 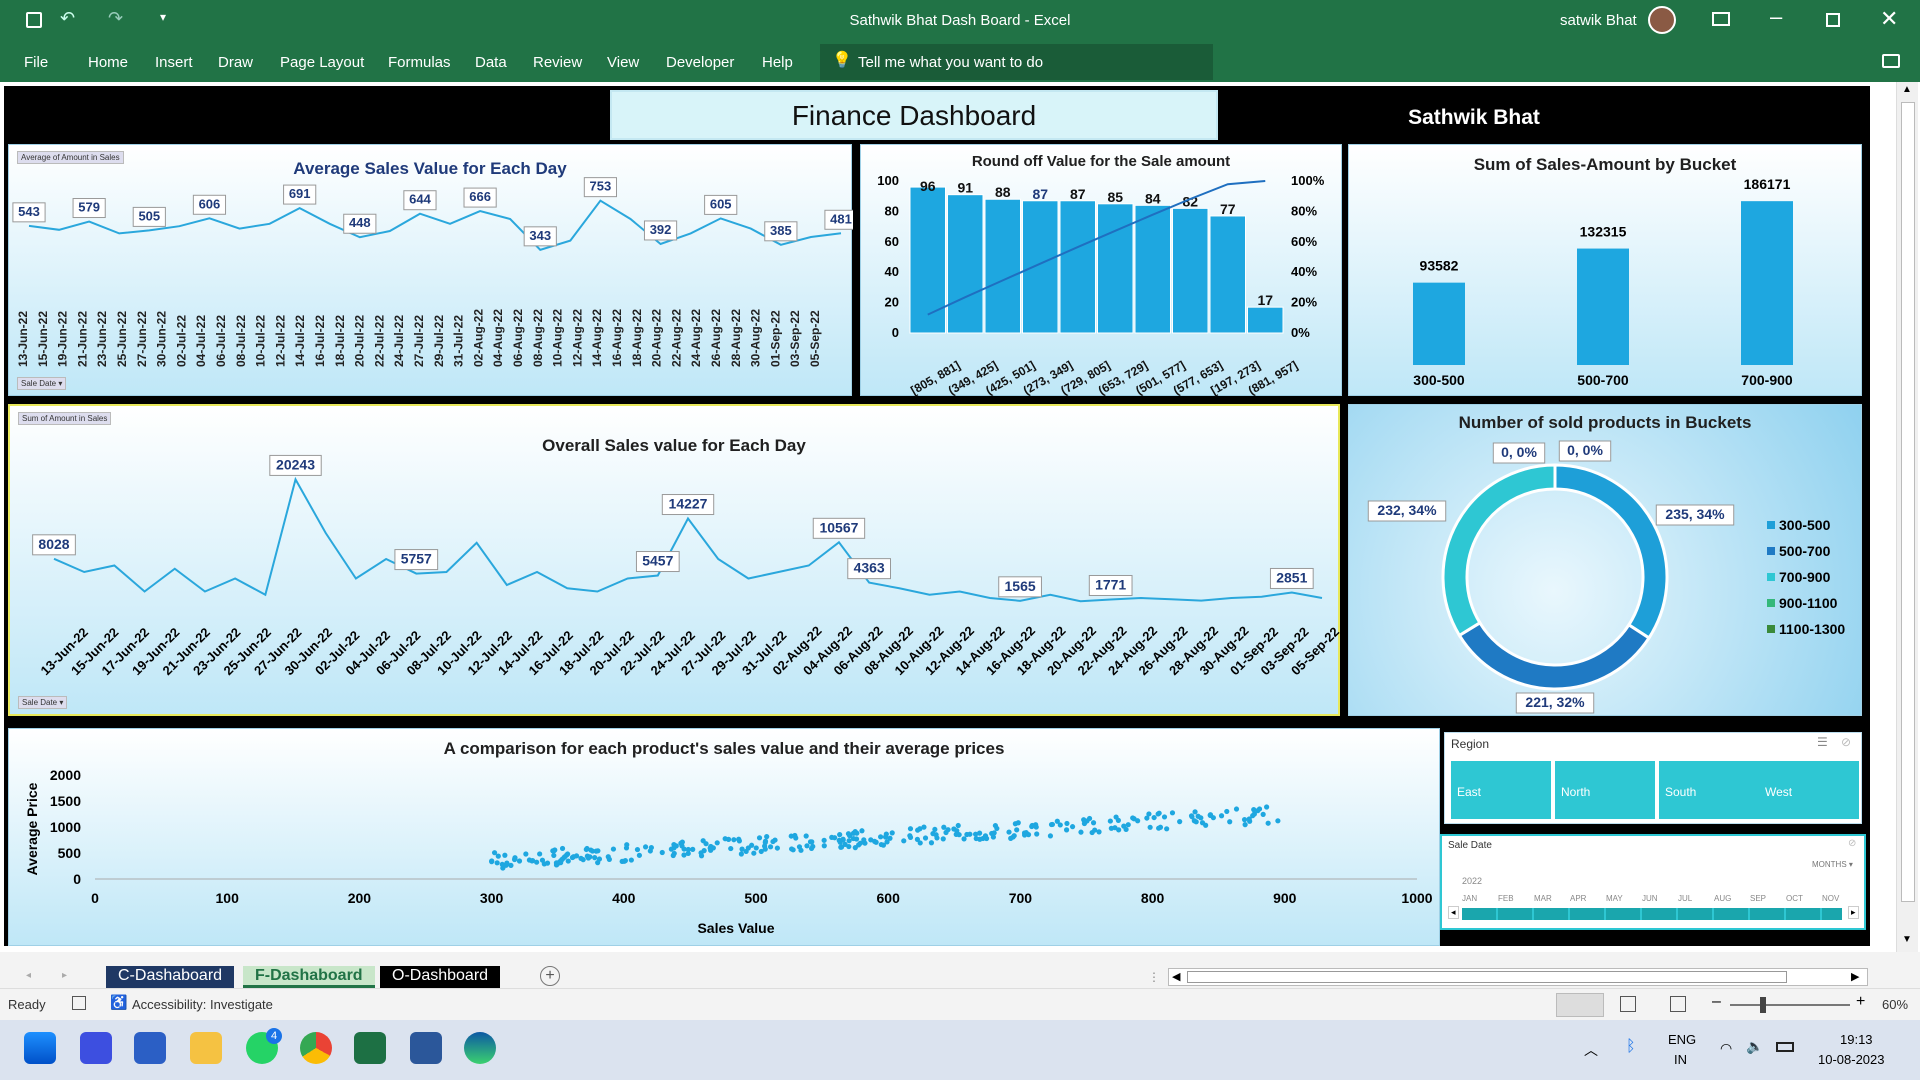 I want to click on scroll-left-icon: ◀, so click(x=1176, y=976).